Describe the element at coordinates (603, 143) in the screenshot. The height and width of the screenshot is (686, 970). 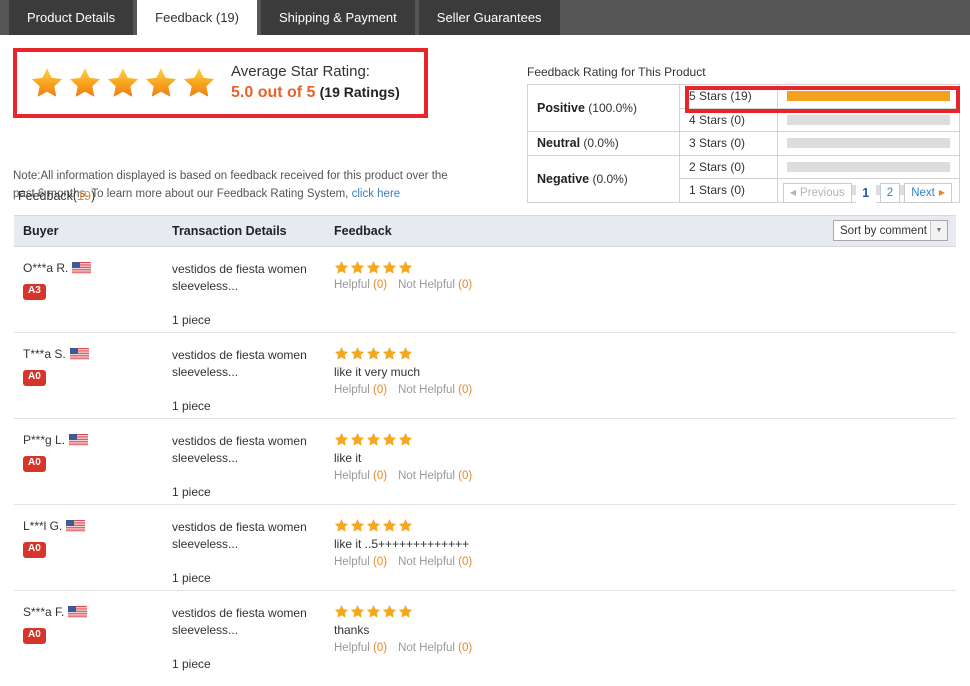
I see `sentiment-cell-neutral: Neutral (0.0%)` at that location.